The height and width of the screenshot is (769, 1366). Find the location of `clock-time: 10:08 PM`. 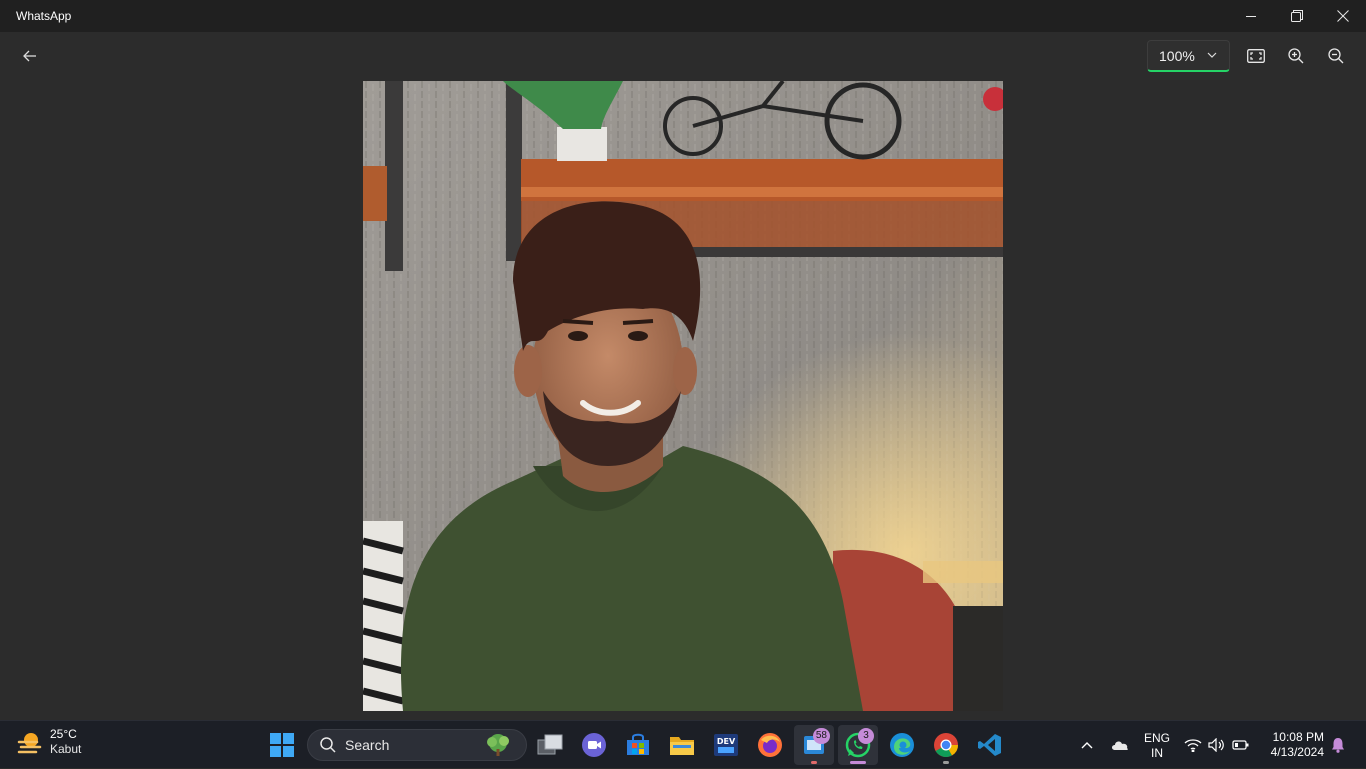

clock-time: 10:08 PM is located at coordinates (1298, 737).